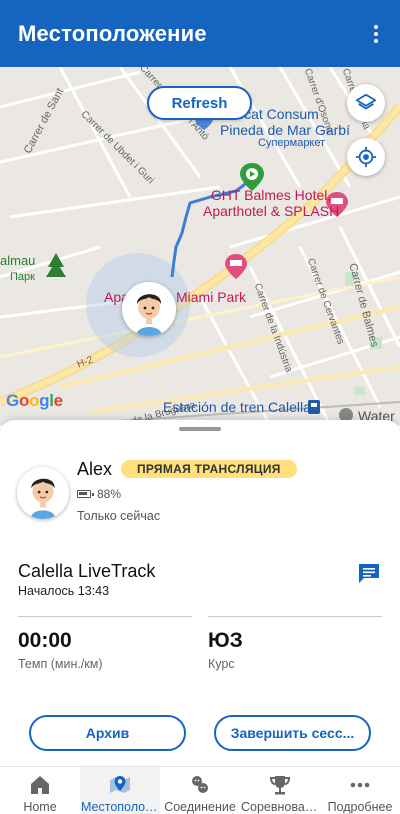  What do you see at coordinates (200, 429) in the screenshot?
I see `sheet-drag-handle` at bounding box center [200, 429].